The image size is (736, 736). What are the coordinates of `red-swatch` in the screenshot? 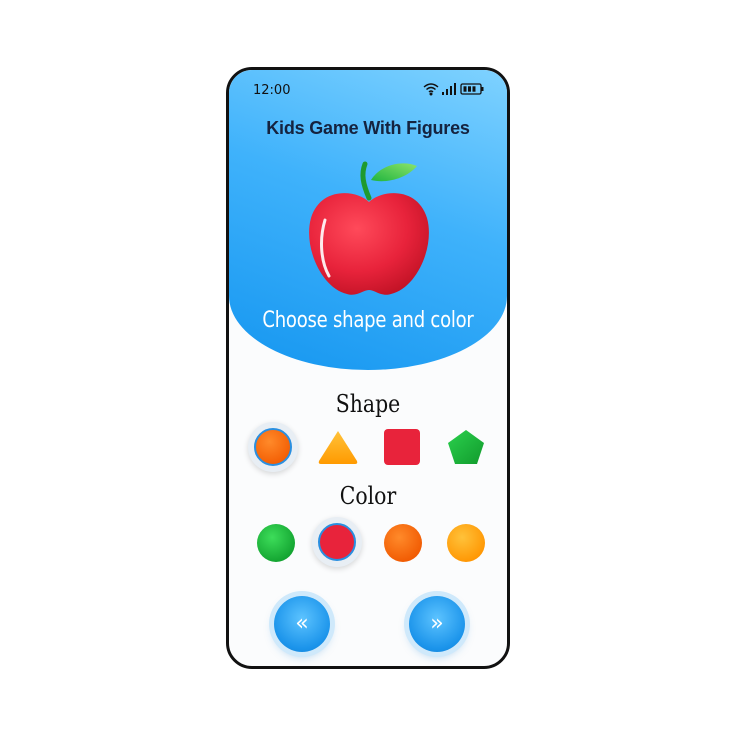 It's located at (337, 542).